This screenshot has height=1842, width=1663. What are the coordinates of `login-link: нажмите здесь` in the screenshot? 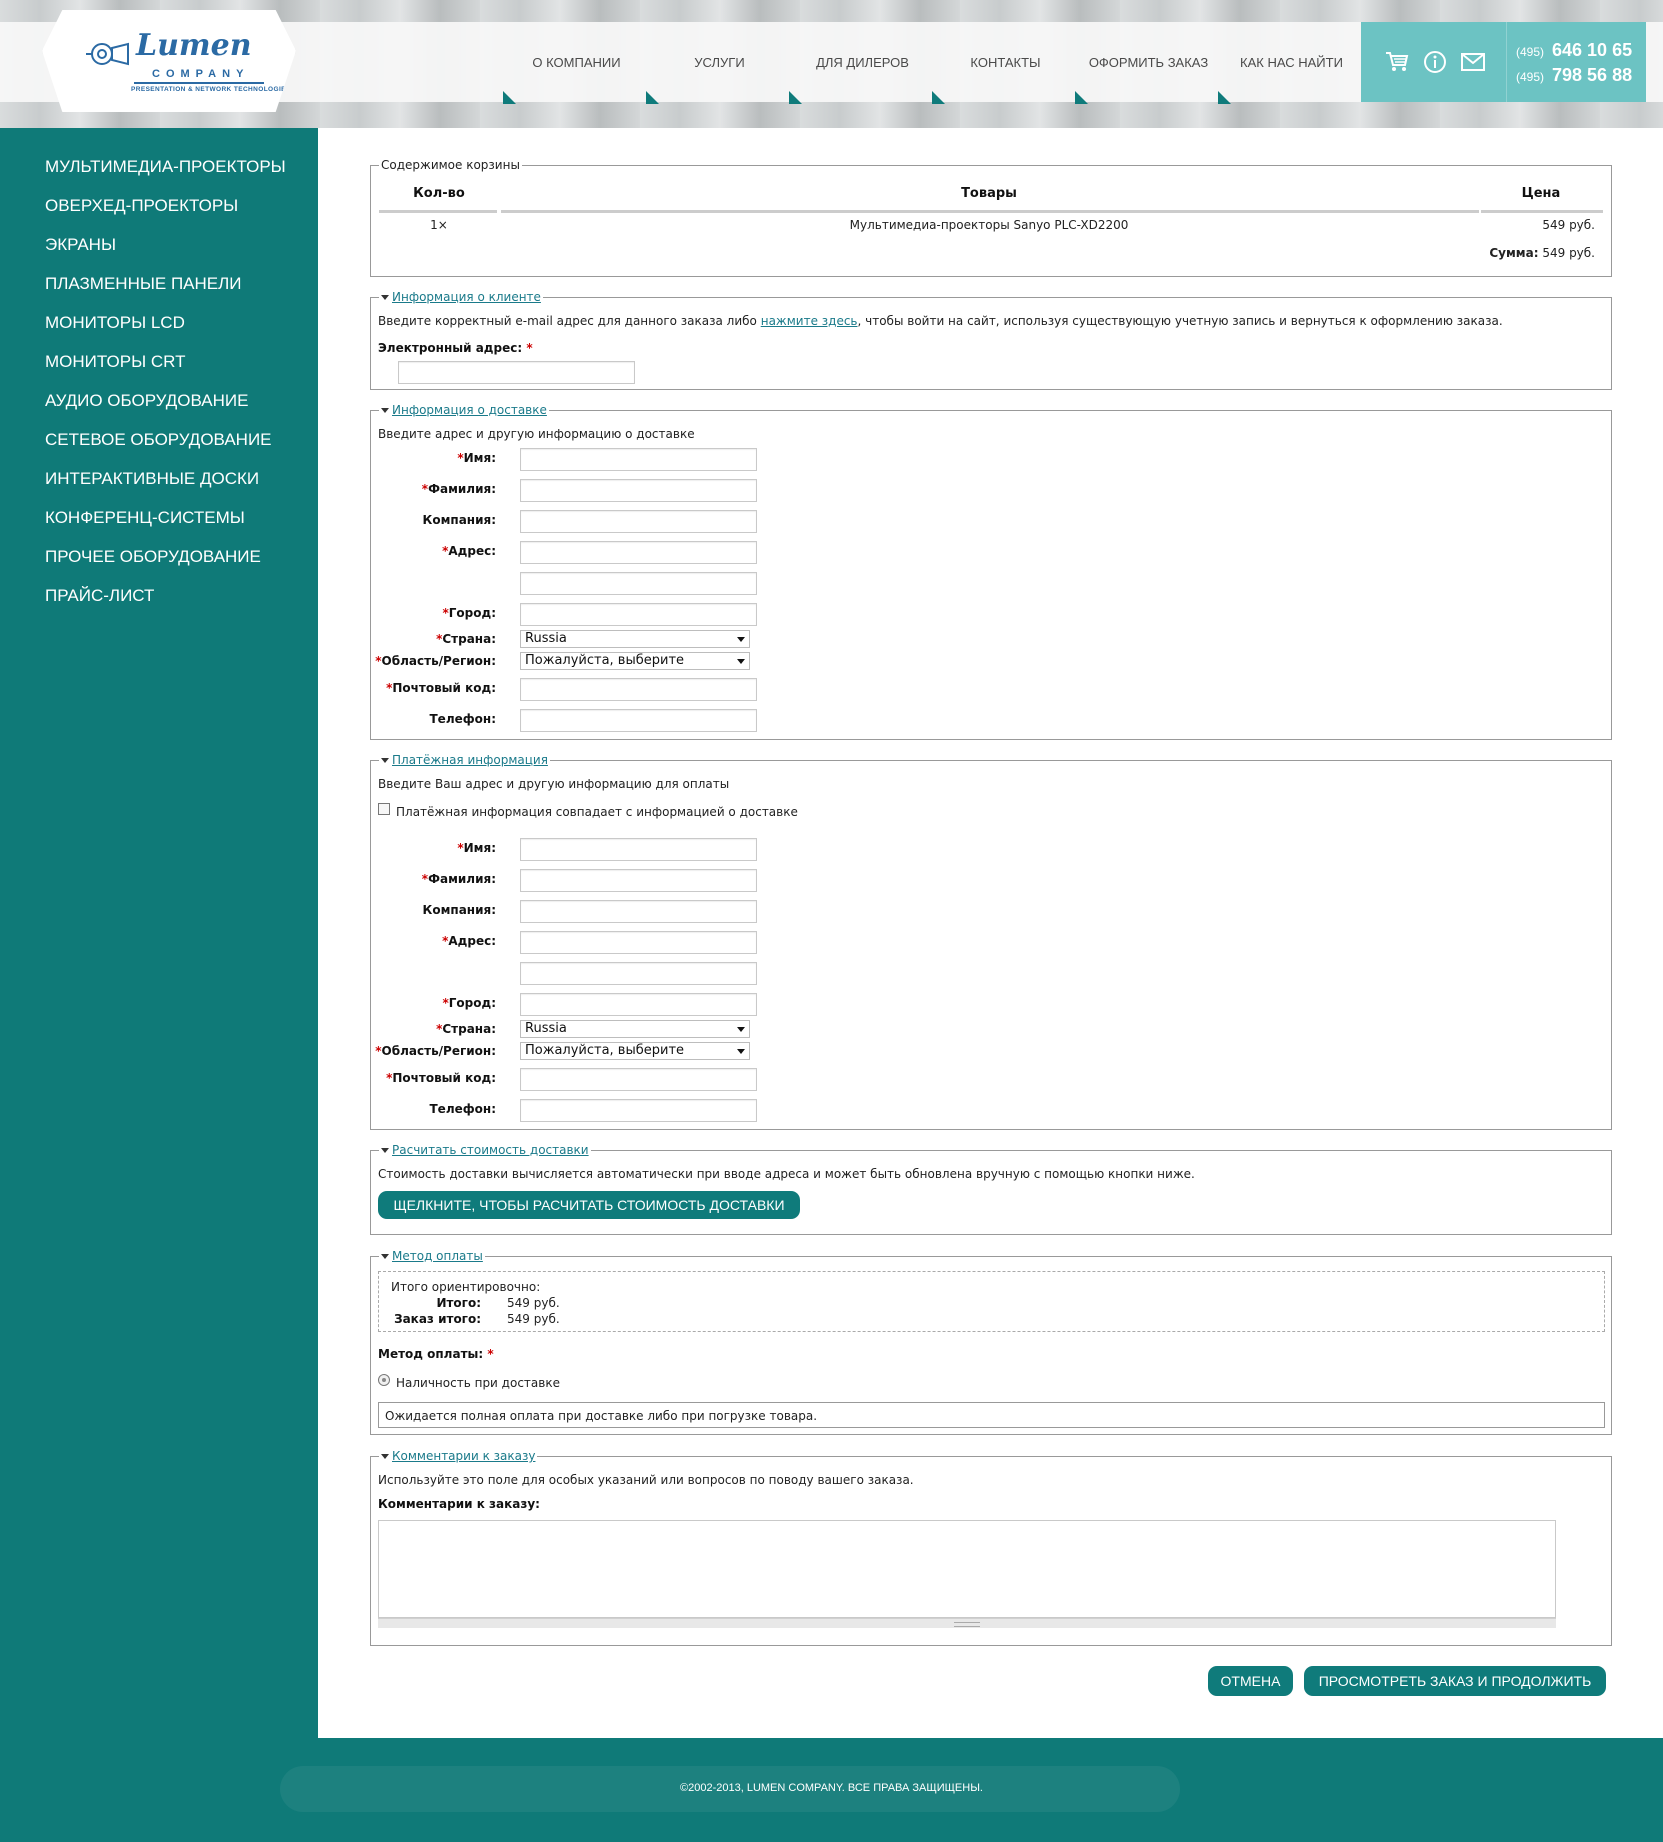 It's located at (809, 321).